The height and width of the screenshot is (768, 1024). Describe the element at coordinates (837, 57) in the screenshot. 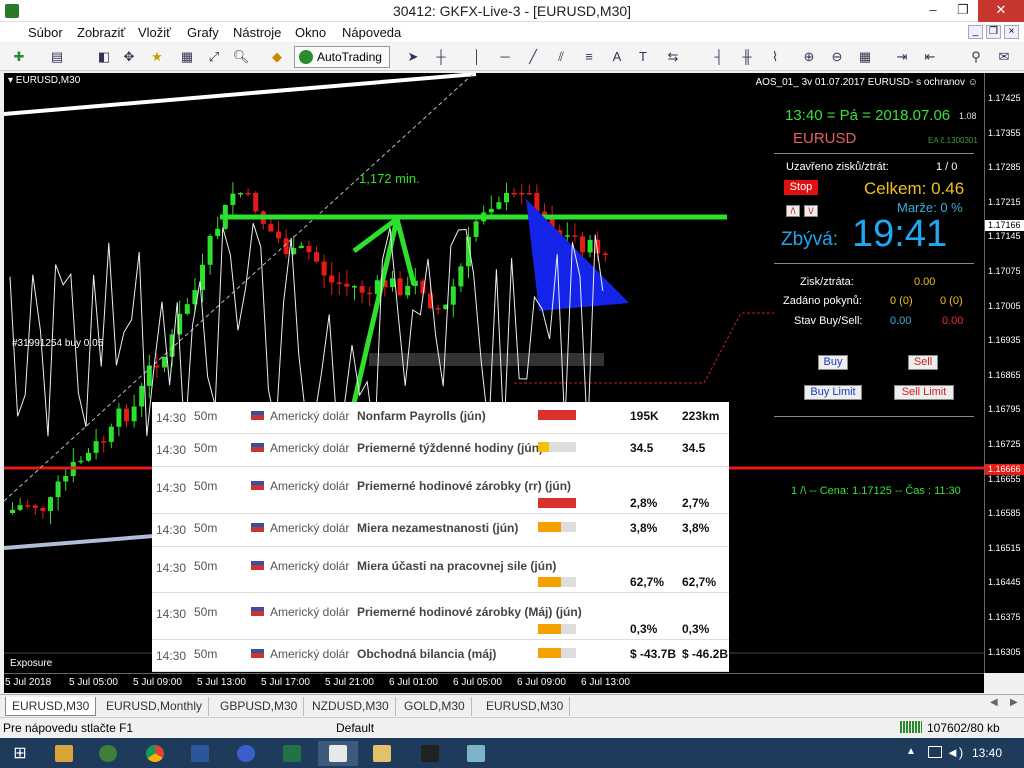

I see `zoom-out-icon: ⊖` at that location.